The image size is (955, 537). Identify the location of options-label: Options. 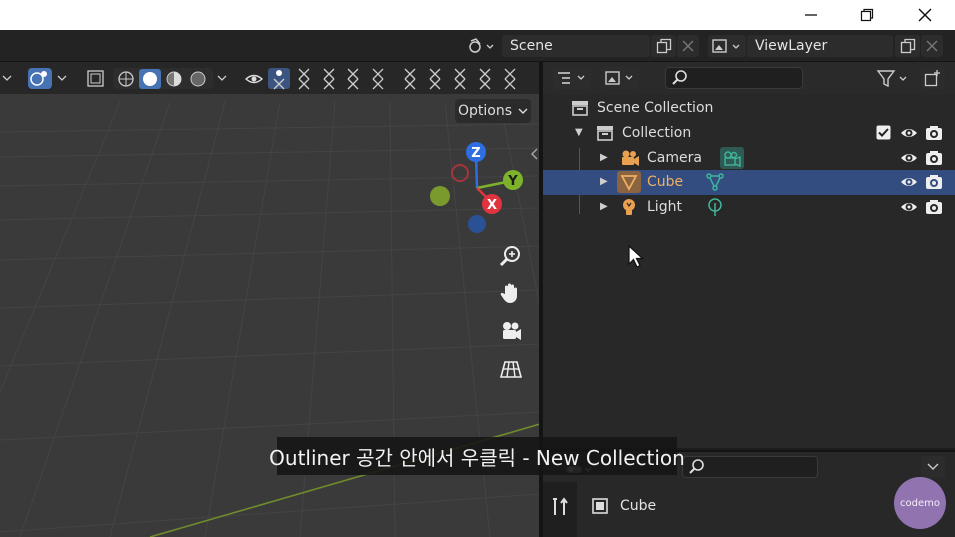
(485, 111).